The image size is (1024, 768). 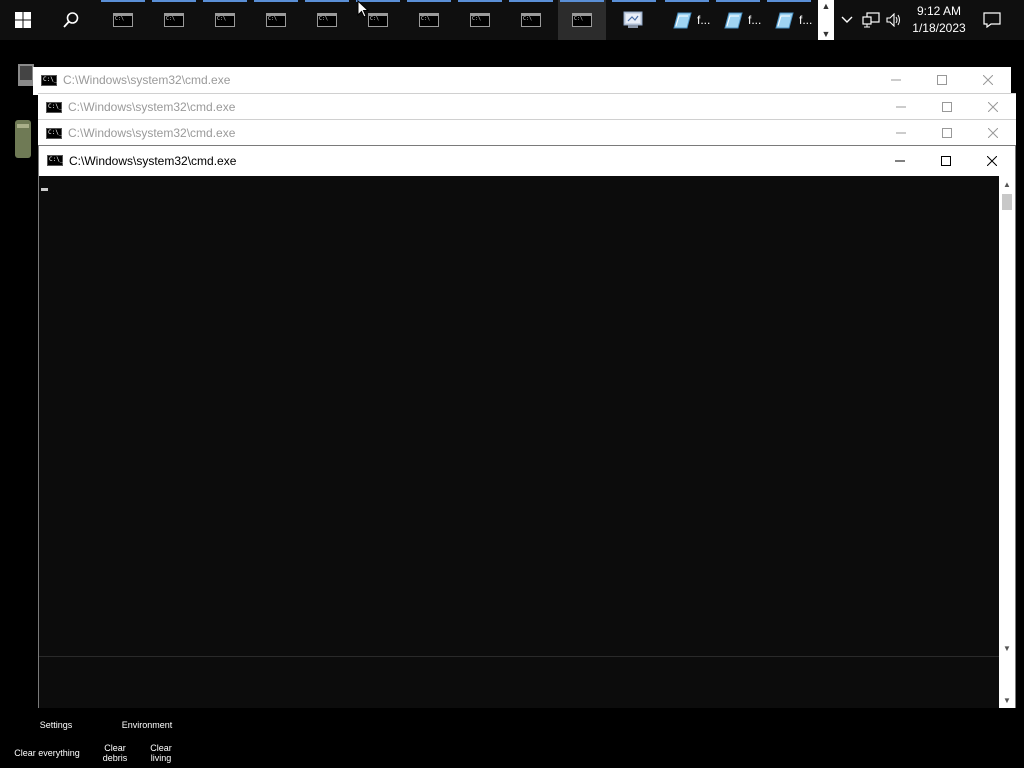 What do you see at coordinates (939, 11) in the screenshot?
I see `clock-time: 9:12 AM` at bounding box center [939, 11].